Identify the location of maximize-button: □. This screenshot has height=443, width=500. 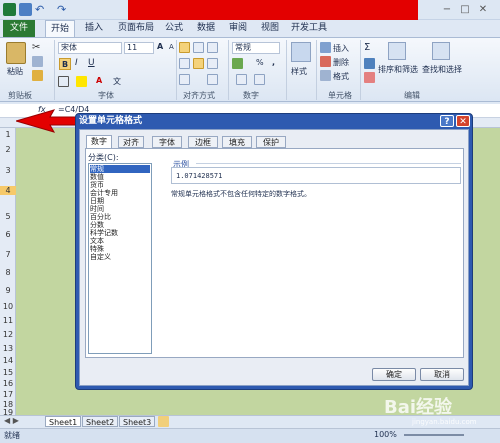
(465, 9).